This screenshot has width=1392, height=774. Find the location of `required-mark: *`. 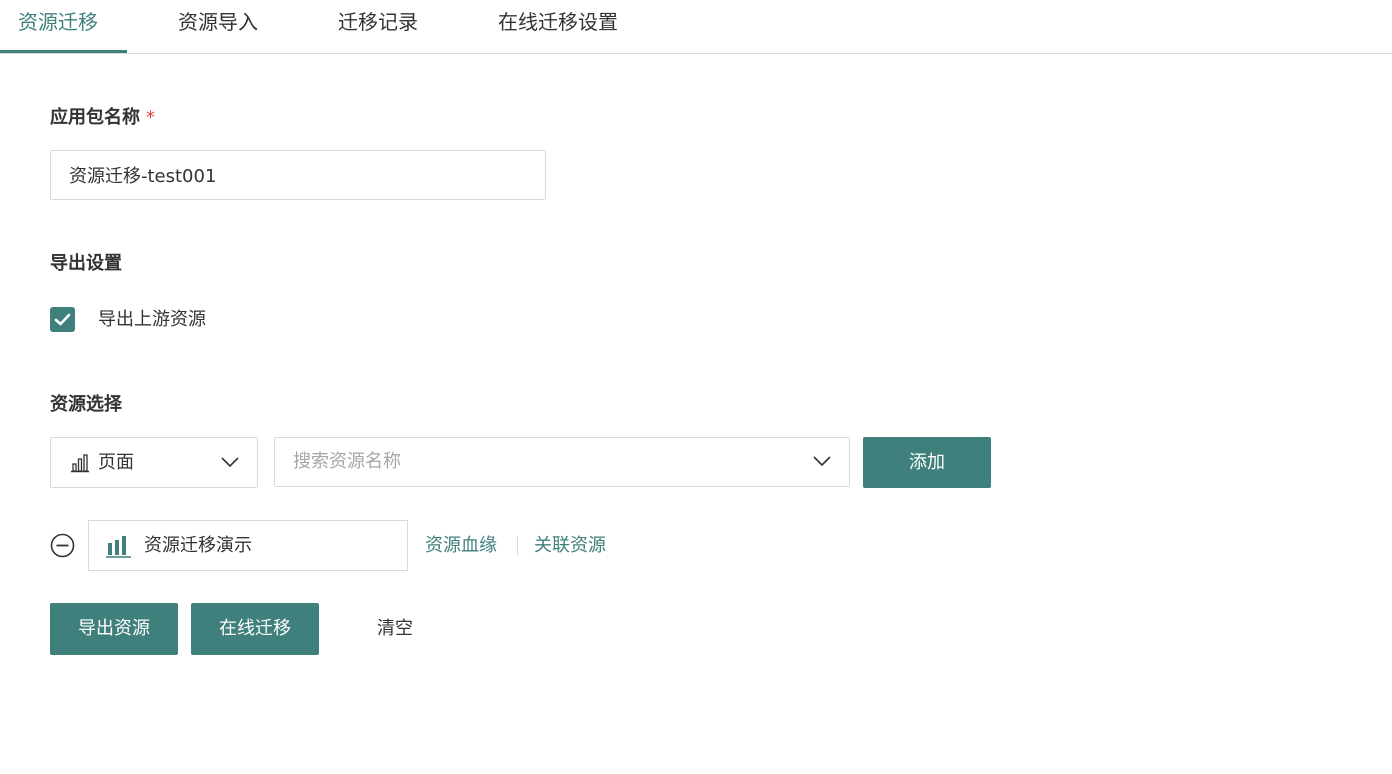

required-mark: * is located at coordinates (150, 117).